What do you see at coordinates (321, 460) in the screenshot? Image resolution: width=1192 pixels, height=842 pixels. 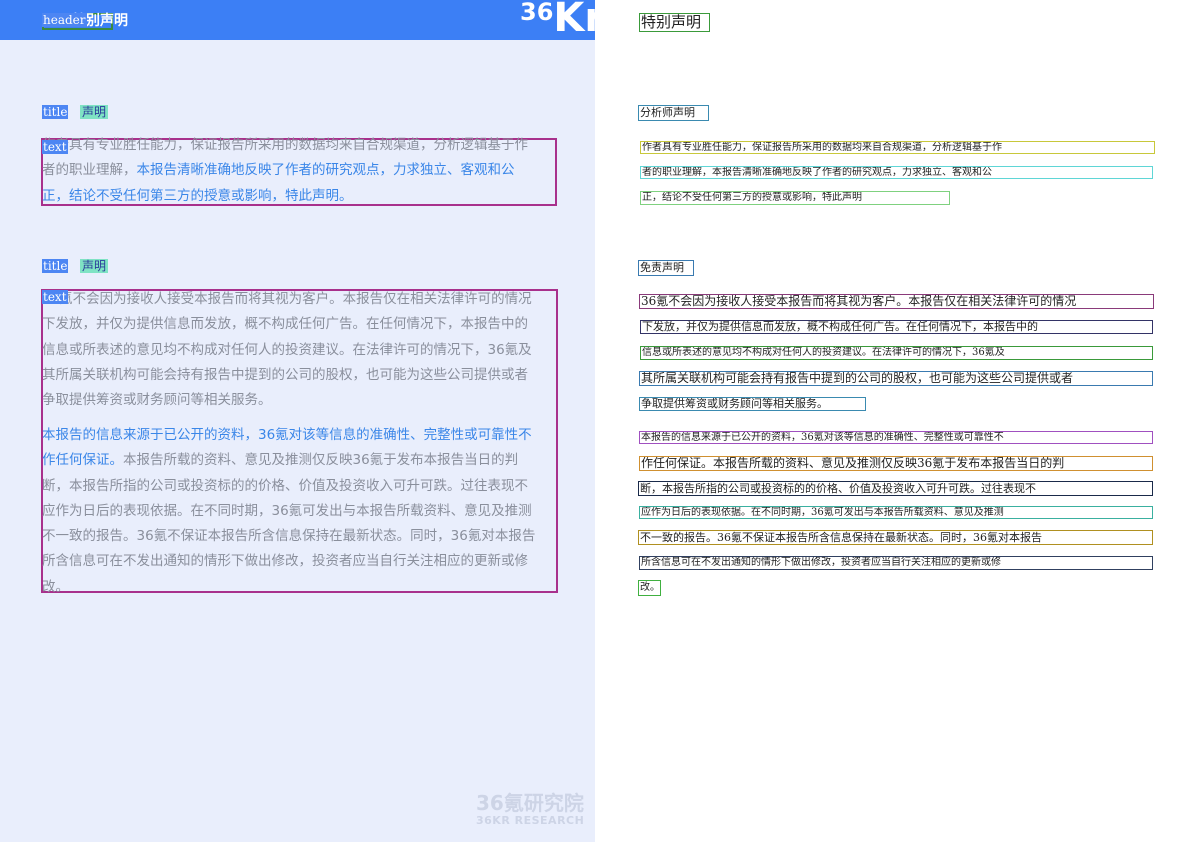 I see `body-text: 本报告所载的资料、意见及推测仅反映36氪于发布本报告当日的判` at bounding box center [321, 460].